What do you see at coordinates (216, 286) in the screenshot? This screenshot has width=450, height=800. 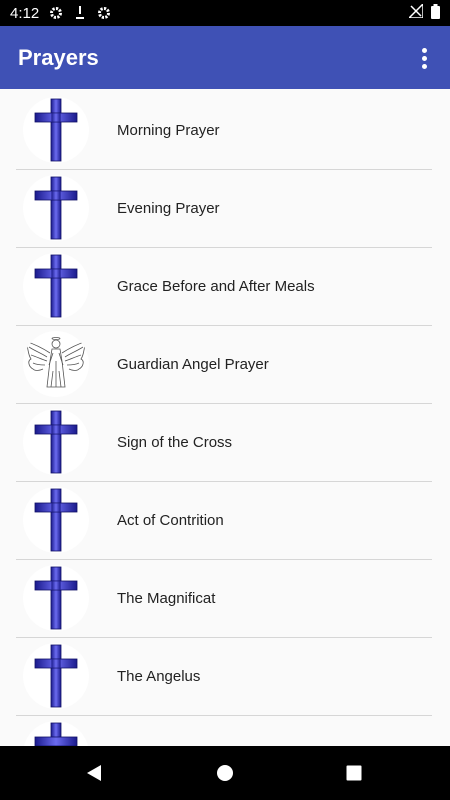 I see `list-item-label: Grace Before and After Meals` at bounding box center [216, 286].